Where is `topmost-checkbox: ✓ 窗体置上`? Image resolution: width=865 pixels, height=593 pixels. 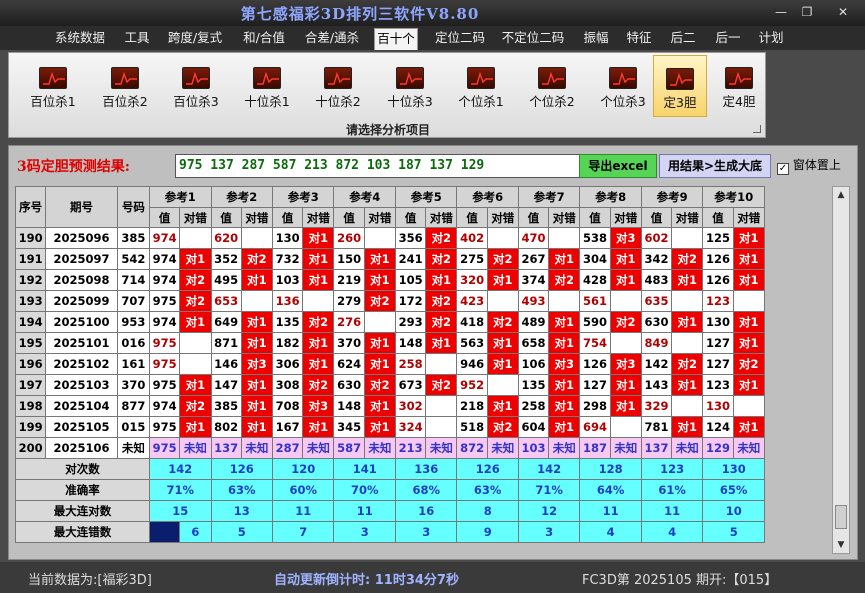 topmost-checkbox: ✓ 窗体置上 is located at coordinates (809, 165).